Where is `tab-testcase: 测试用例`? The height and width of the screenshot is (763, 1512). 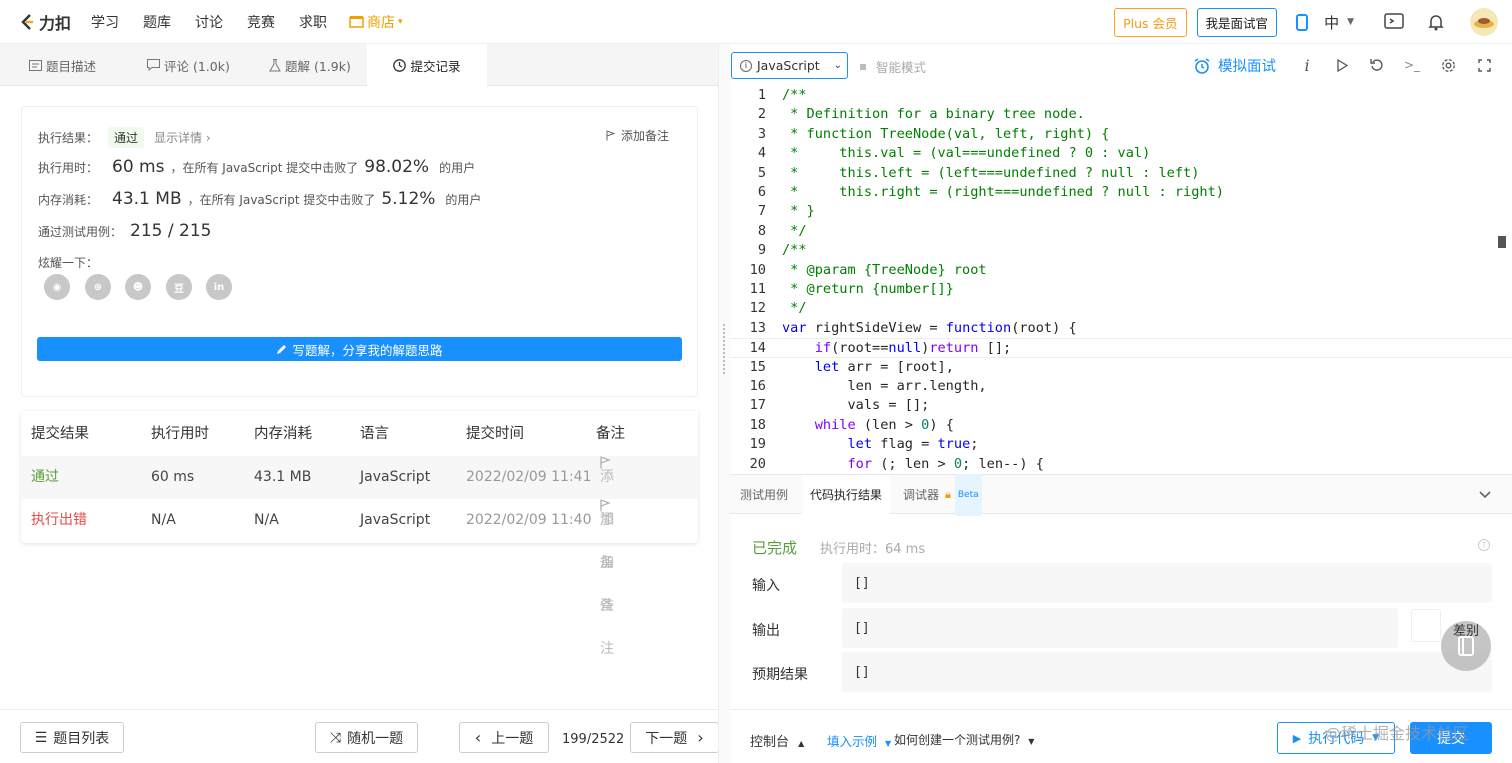
tab-testcase: 测试用例 is located at coordinates (764, 495).